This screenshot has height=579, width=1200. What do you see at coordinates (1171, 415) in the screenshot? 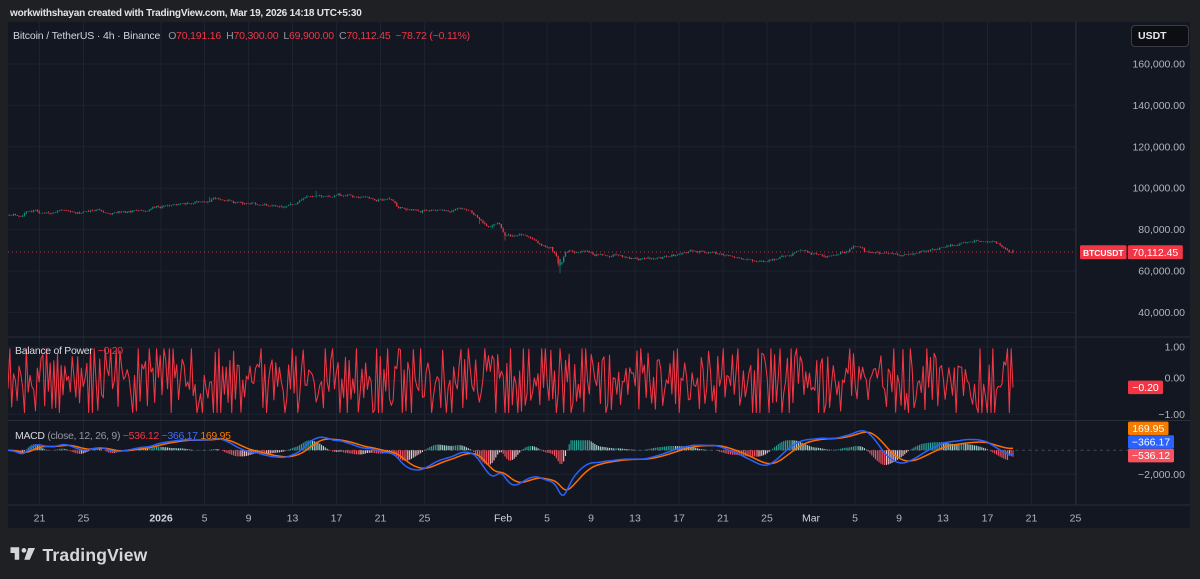
I see `svg-text: −1.00` at bounding box center [1171, 415].